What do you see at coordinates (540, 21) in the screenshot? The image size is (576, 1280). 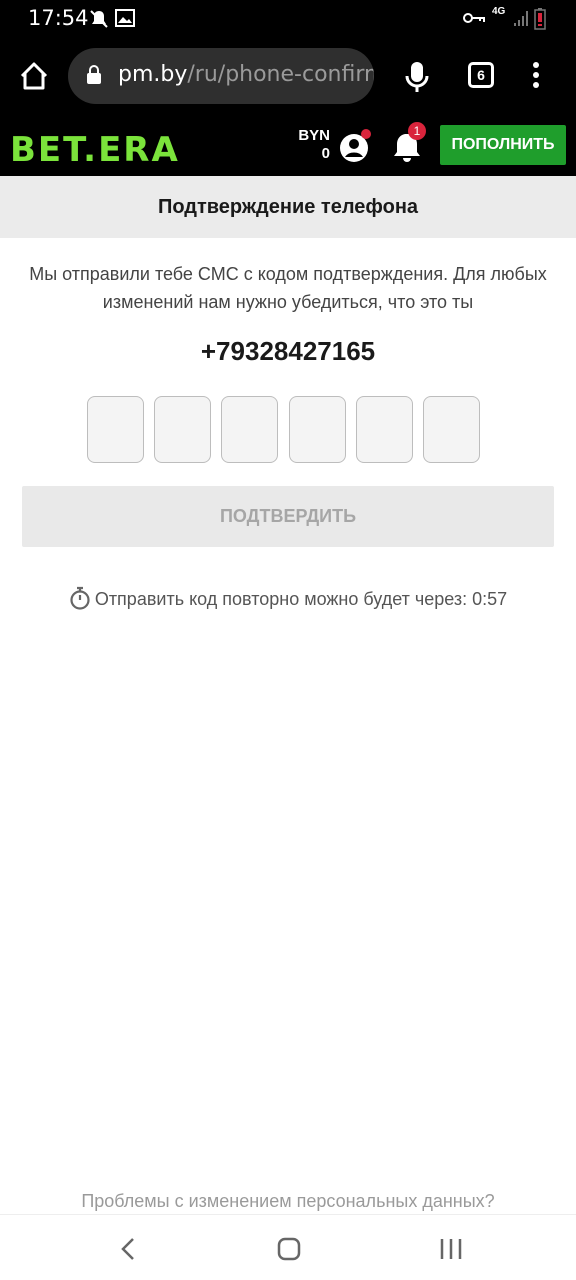 I see `battery-low-icon` at bounding box center [540, 21].